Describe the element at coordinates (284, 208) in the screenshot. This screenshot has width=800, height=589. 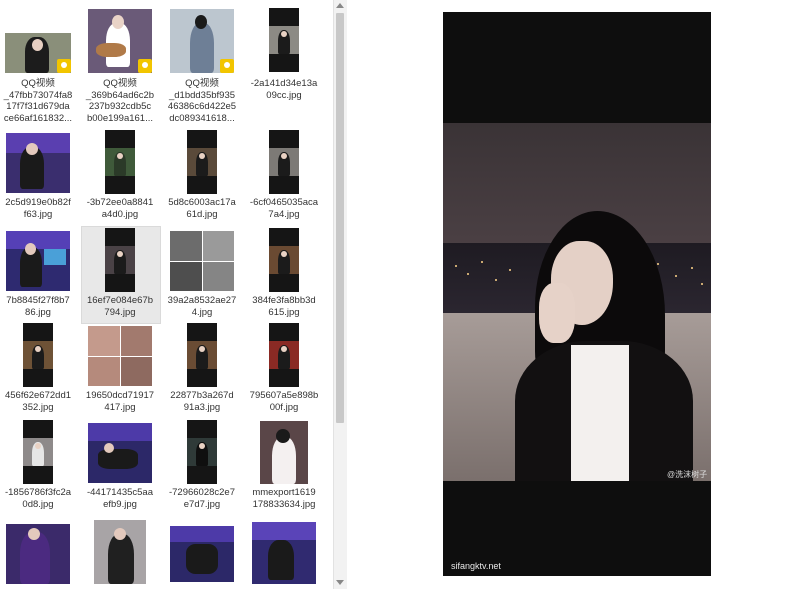
I see `file-name: -6cf0465035aca 7a4.jpg` at that location.